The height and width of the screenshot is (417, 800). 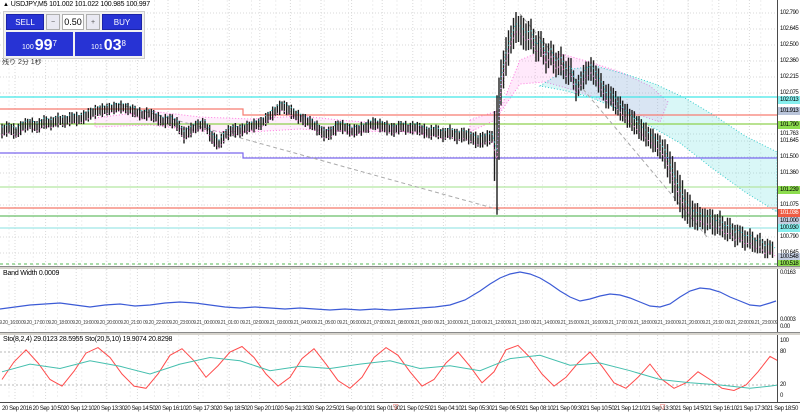 I want to click on price-tick-label: 102.215, so click(x=789, y=77).